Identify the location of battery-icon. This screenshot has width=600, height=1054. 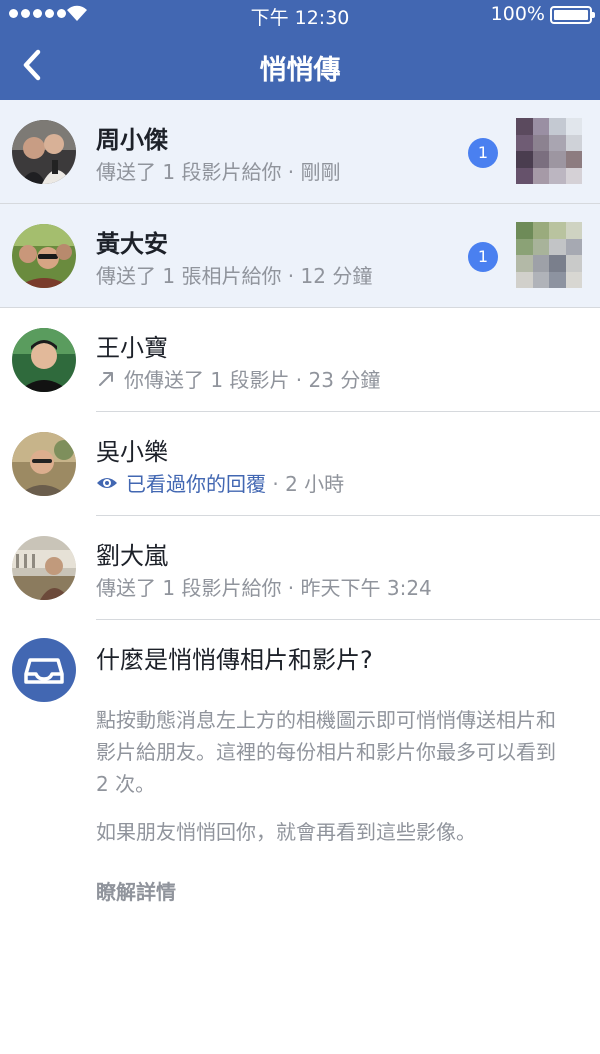
(572, 15).